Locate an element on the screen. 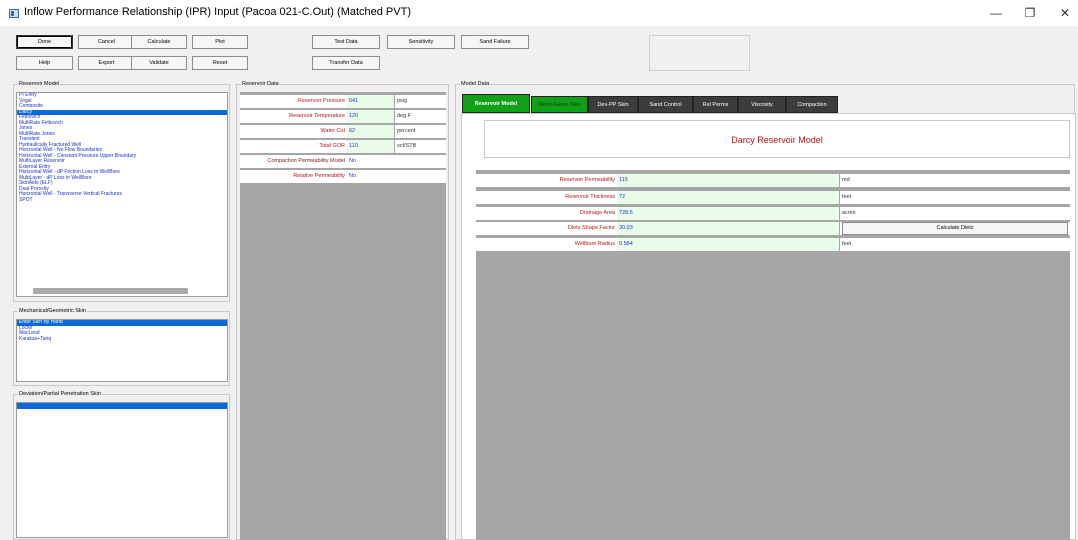  help-button: Help is located at coordinates (44, 63).